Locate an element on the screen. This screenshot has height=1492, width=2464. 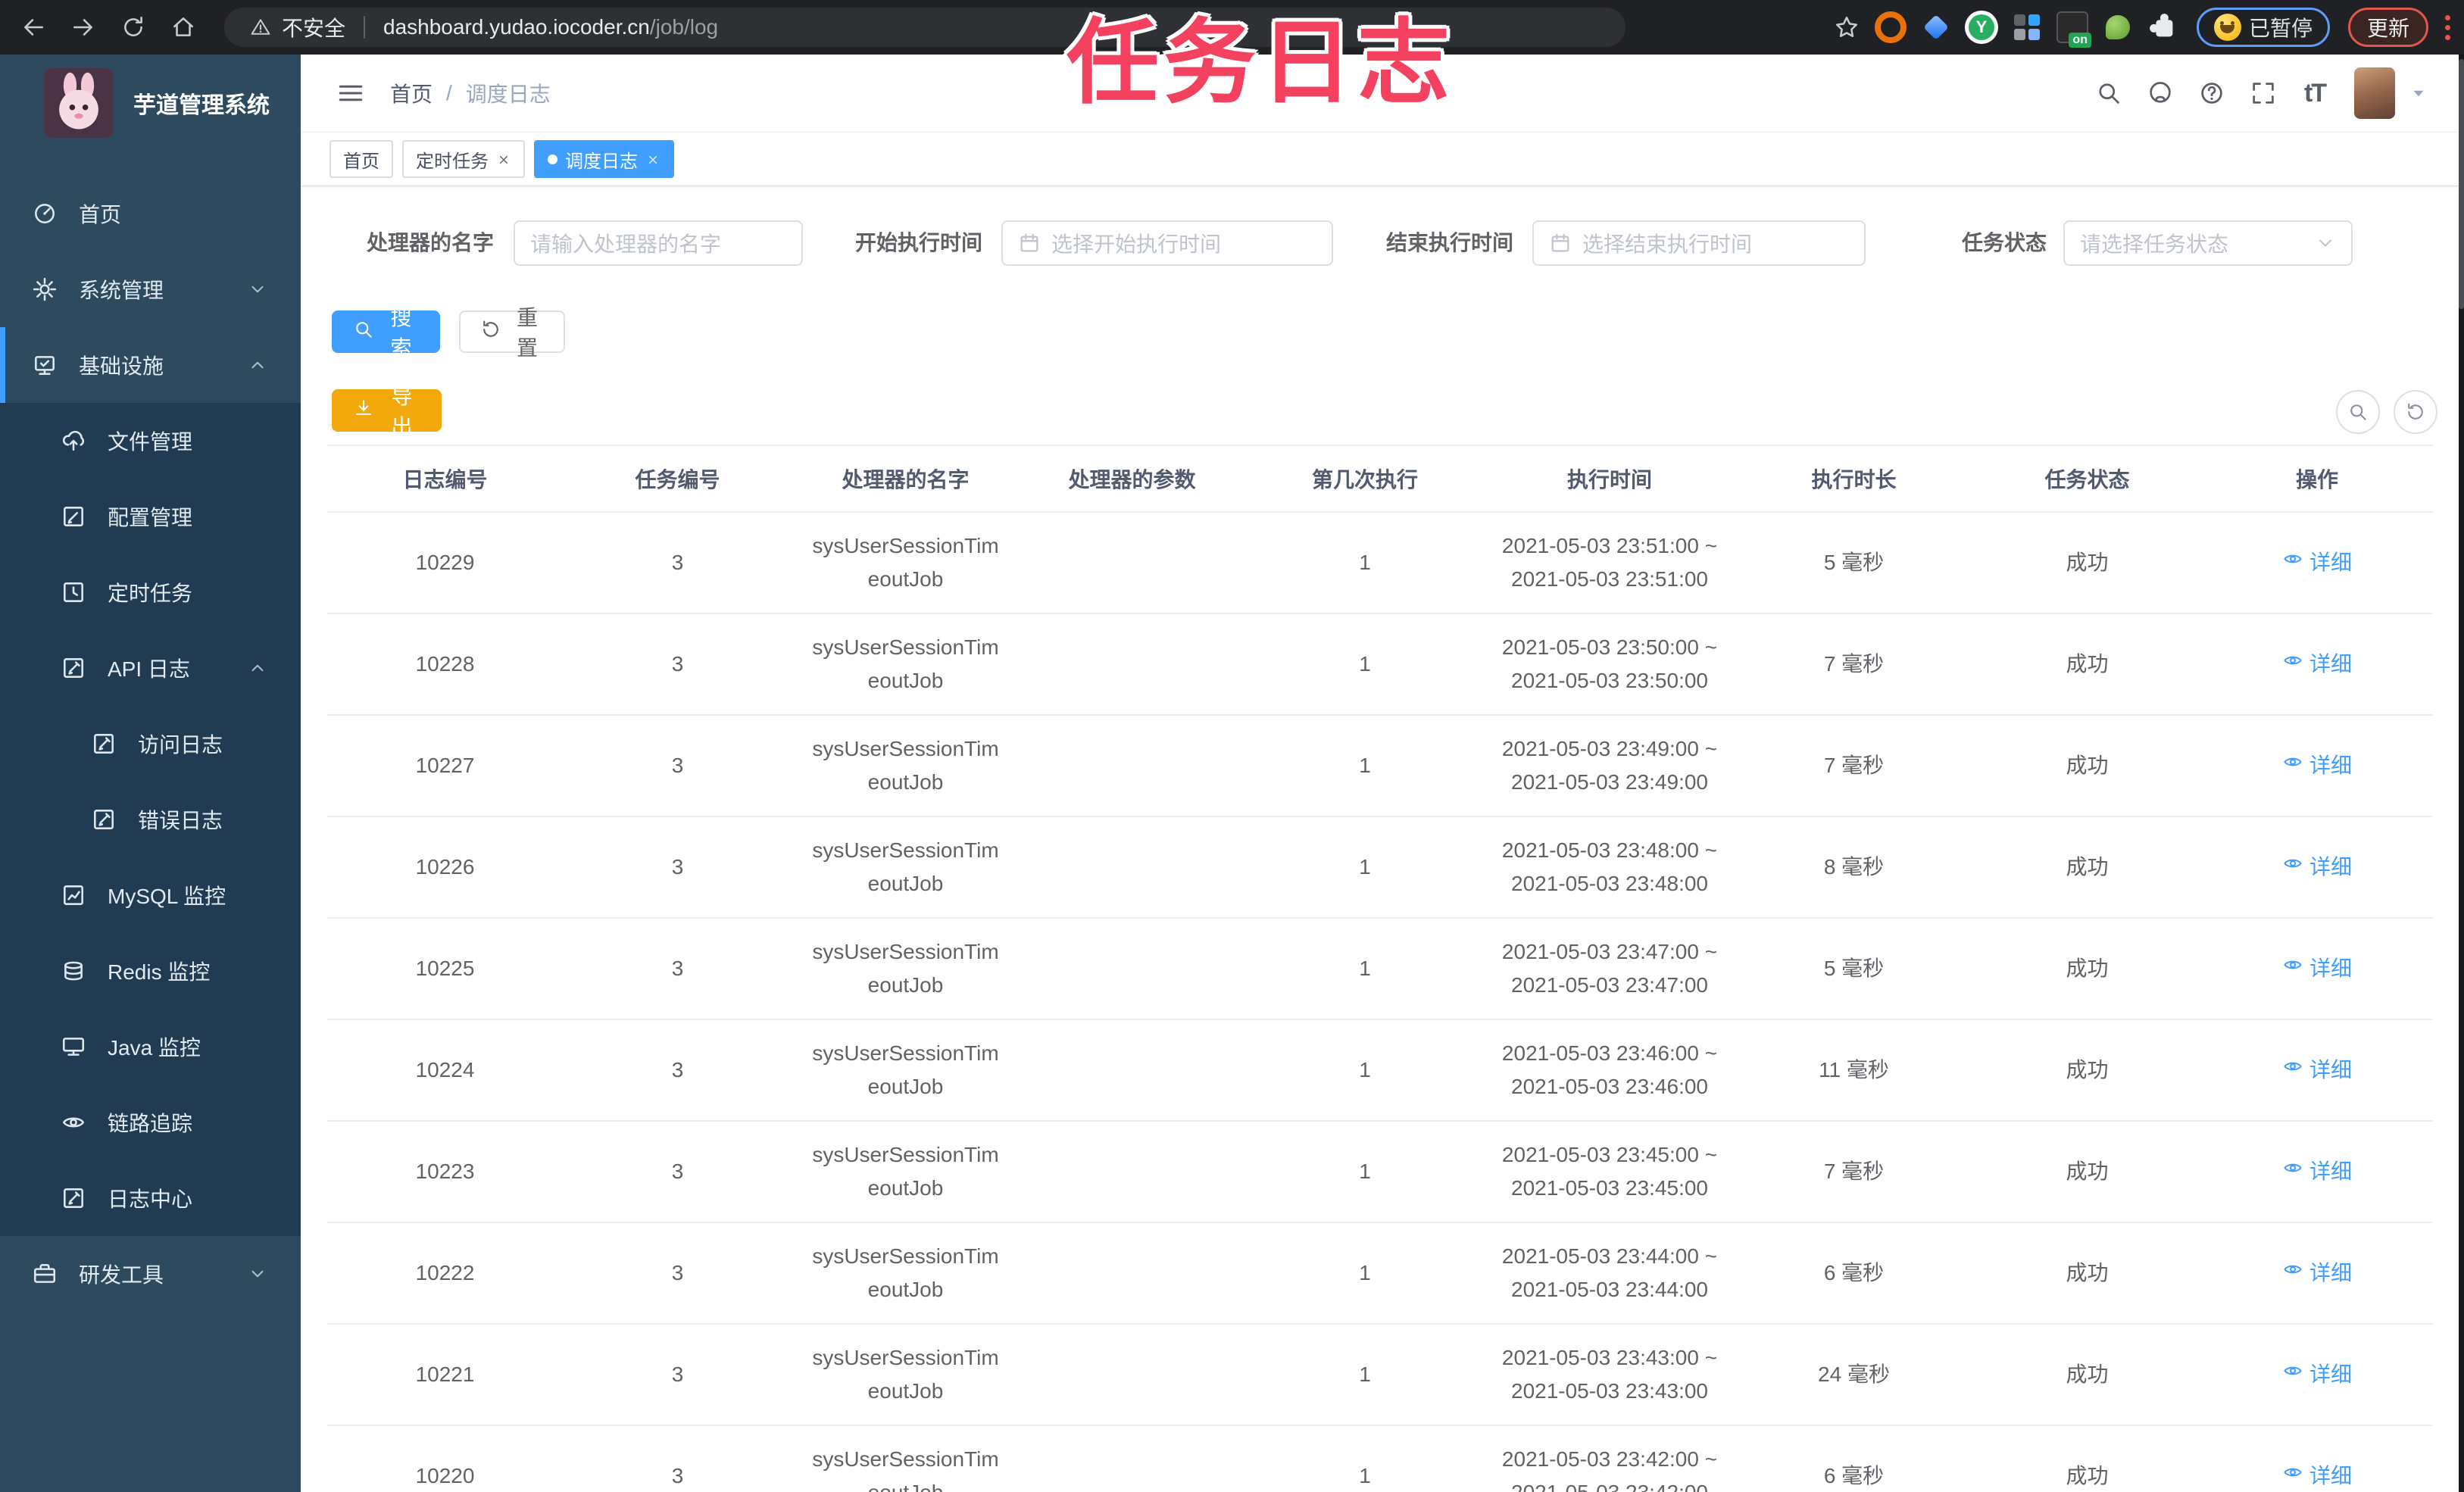
avatar is located at coordinates (2374, 93).